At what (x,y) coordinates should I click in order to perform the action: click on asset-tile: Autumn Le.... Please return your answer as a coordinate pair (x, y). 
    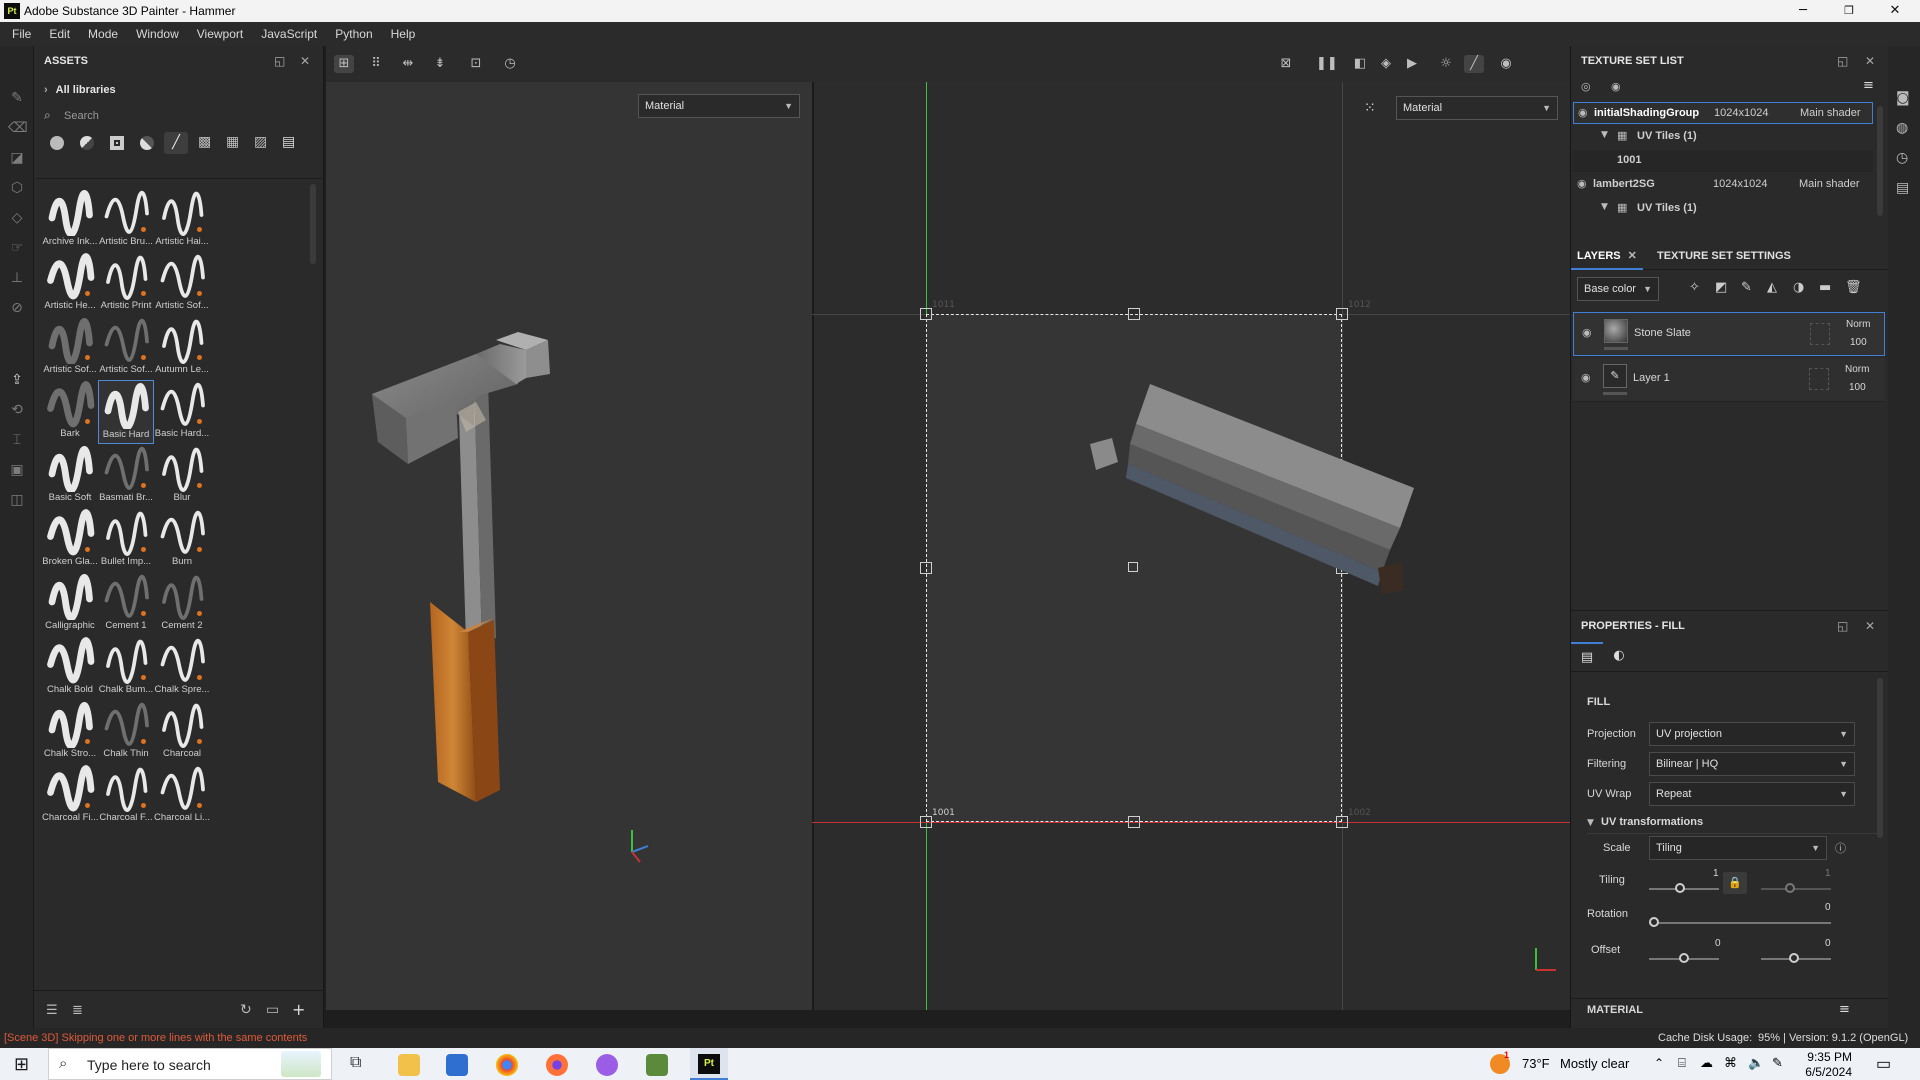
    Looking at the image, I should click on (182, 348).